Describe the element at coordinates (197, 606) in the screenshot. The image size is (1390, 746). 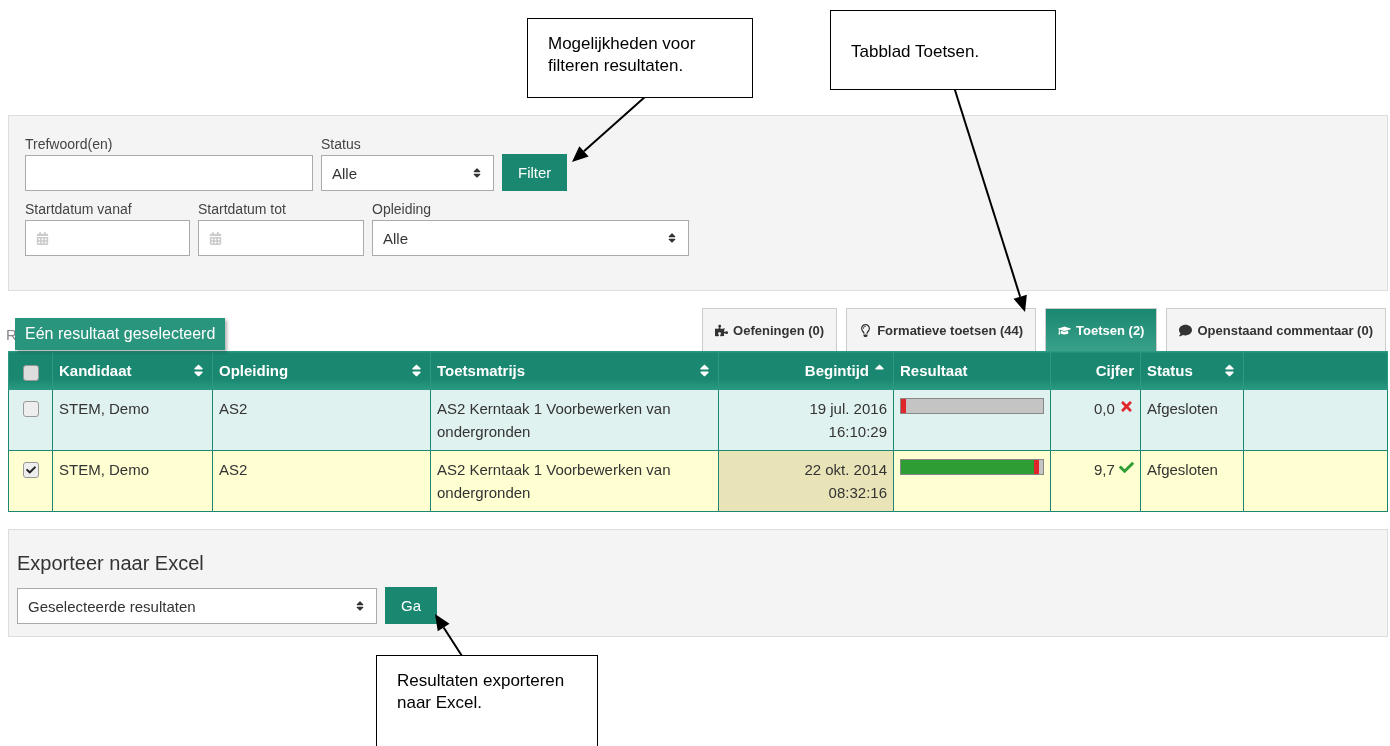
I see `export-select: Geselecteerde resultaten` at that location.